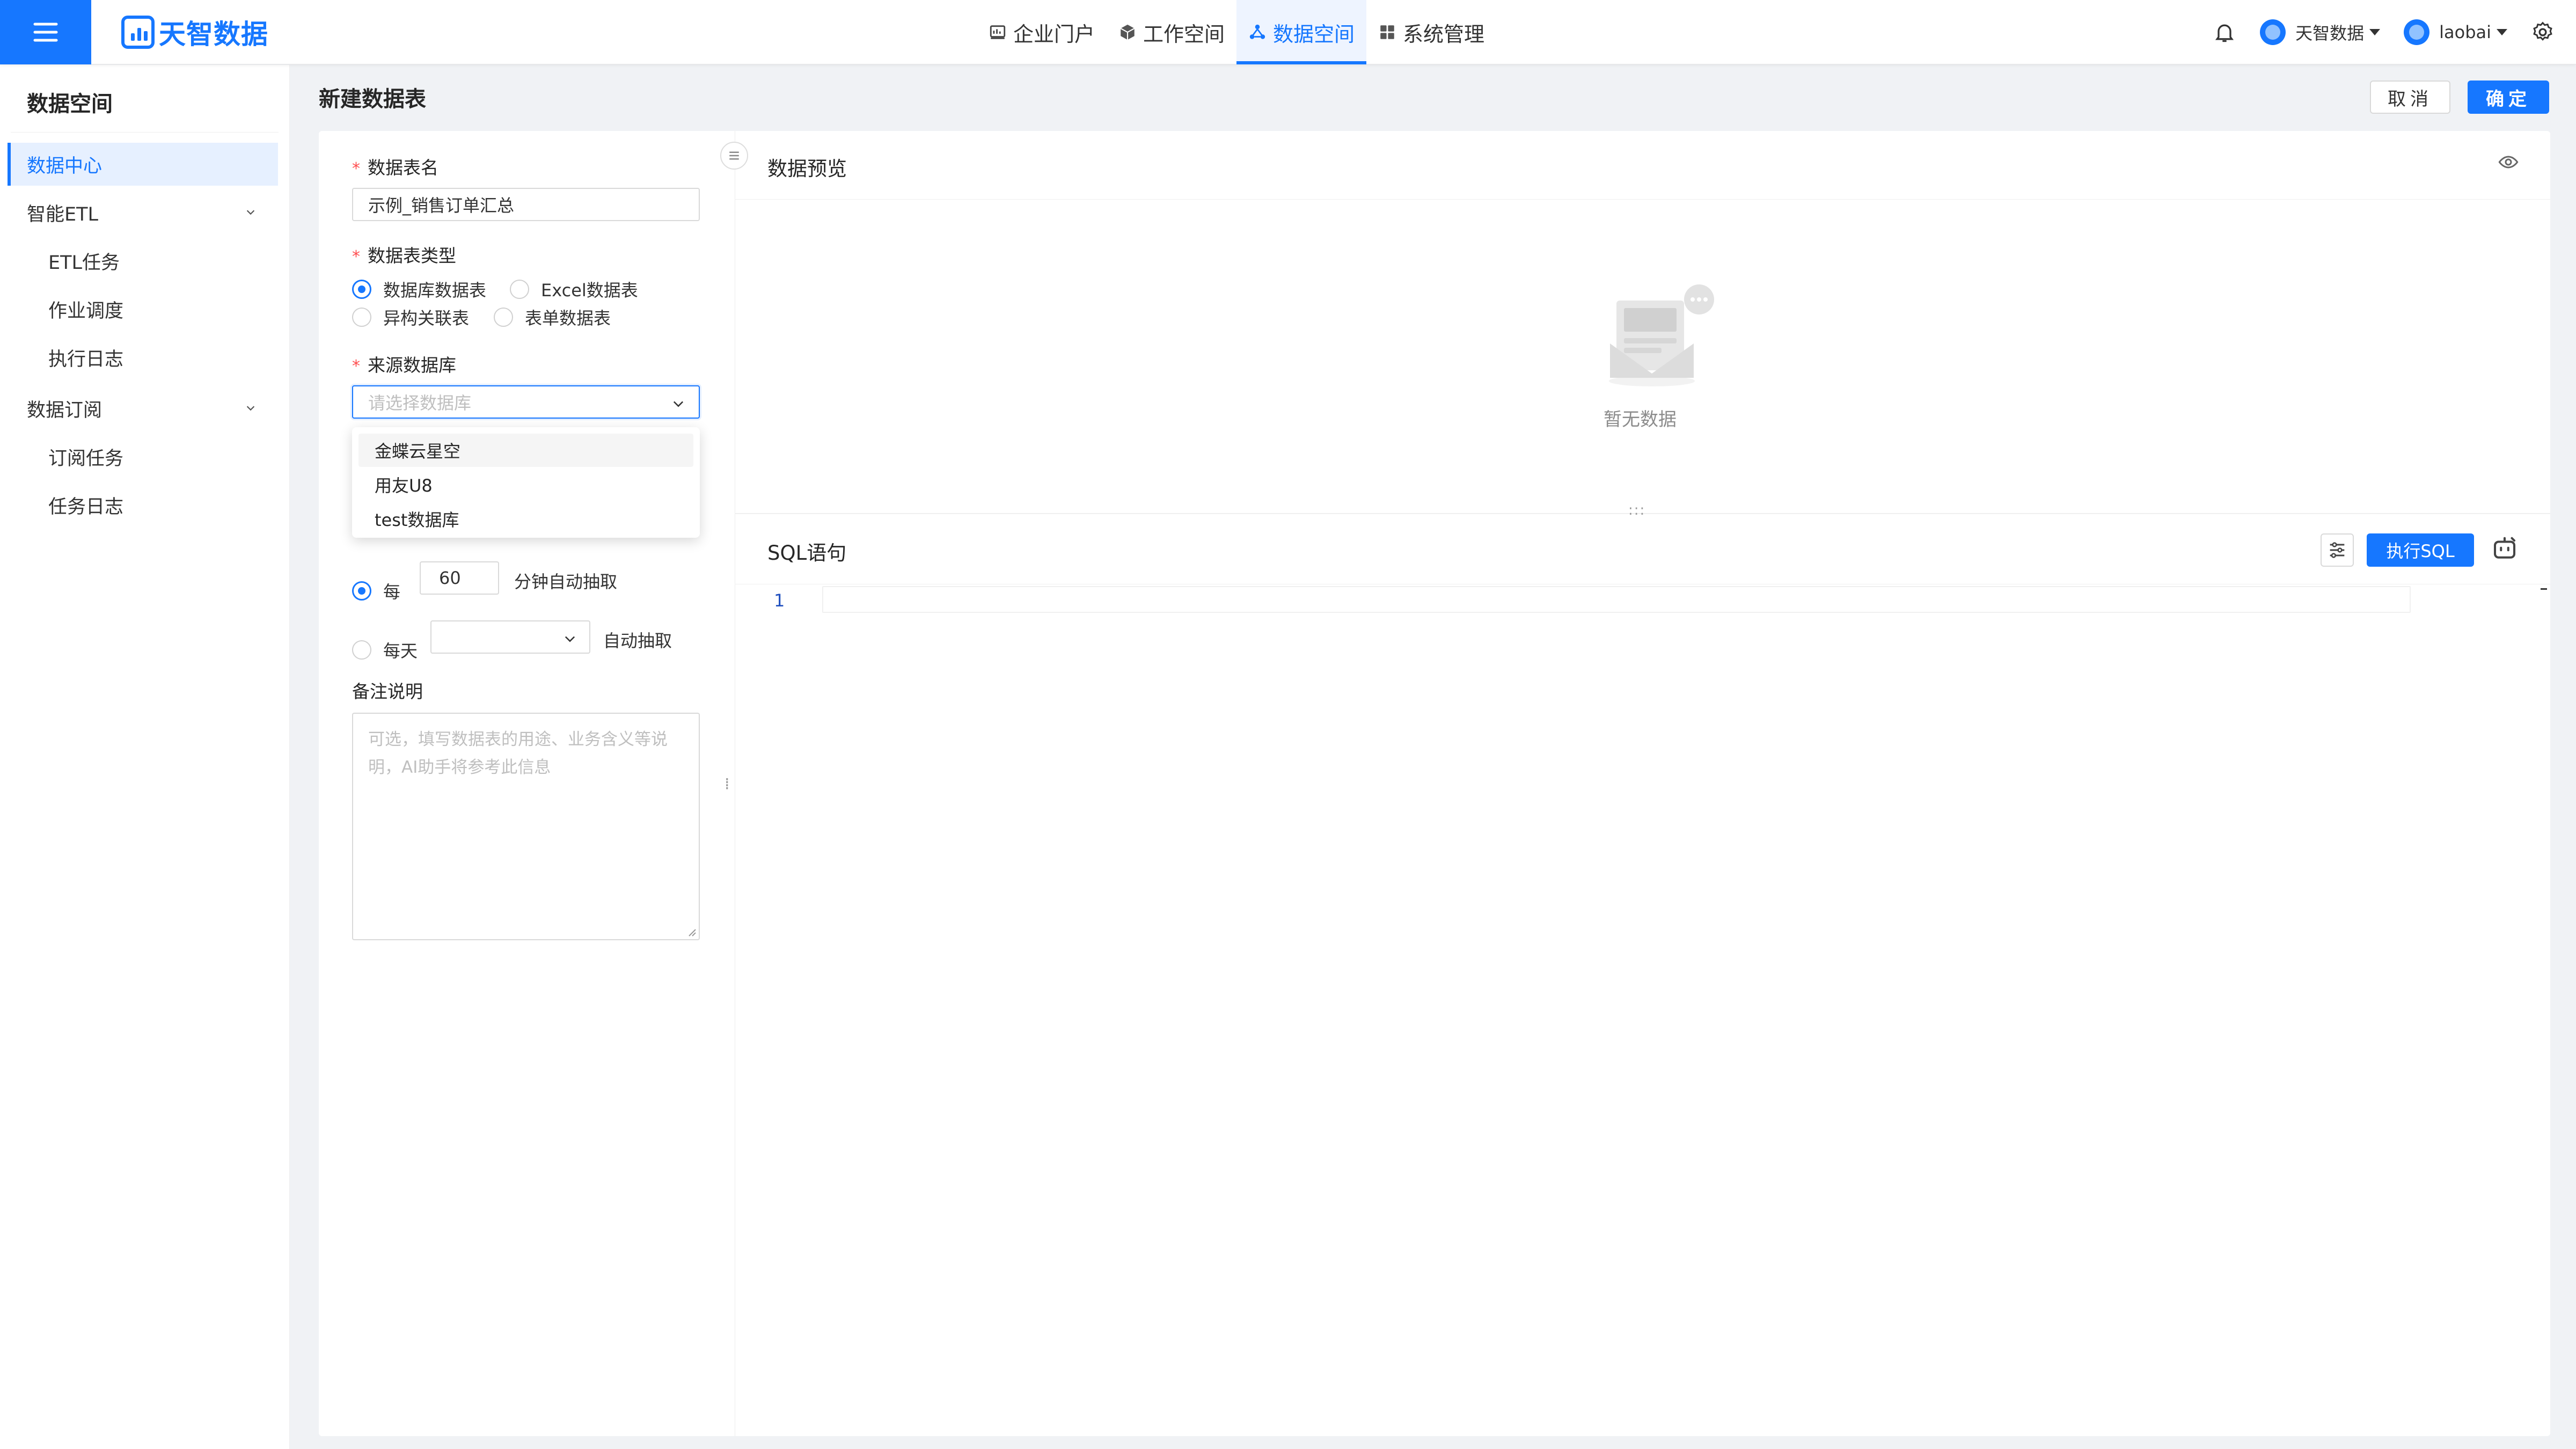 The image size is (2576, 1449). I want to click on sidebar-item-label: 作业调度, so click(86, 311).